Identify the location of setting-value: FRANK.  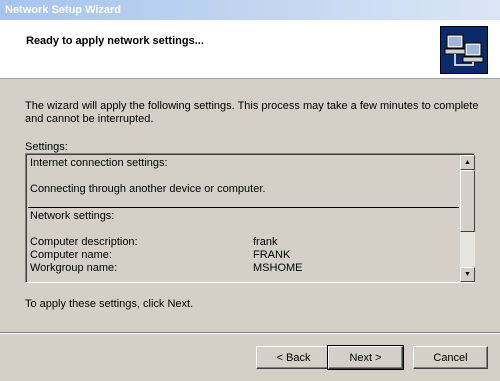
(272, 255).